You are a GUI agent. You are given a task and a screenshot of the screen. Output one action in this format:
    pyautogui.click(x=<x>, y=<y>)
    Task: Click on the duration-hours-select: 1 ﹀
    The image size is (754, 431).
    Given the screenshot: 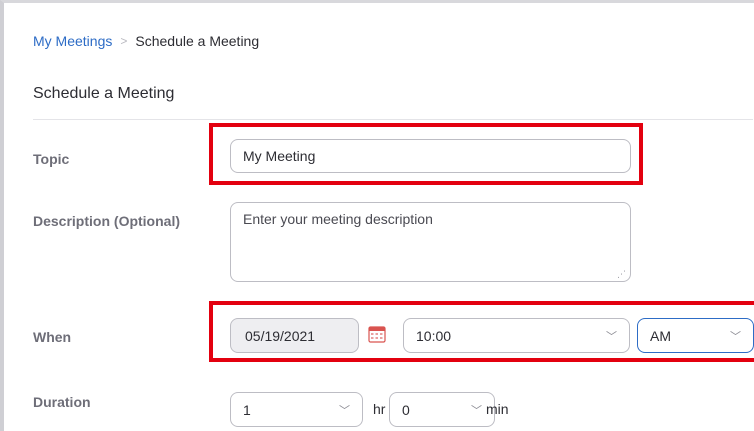 What is the action you would take?
    pyautogui.click(x=296, y=409)
    